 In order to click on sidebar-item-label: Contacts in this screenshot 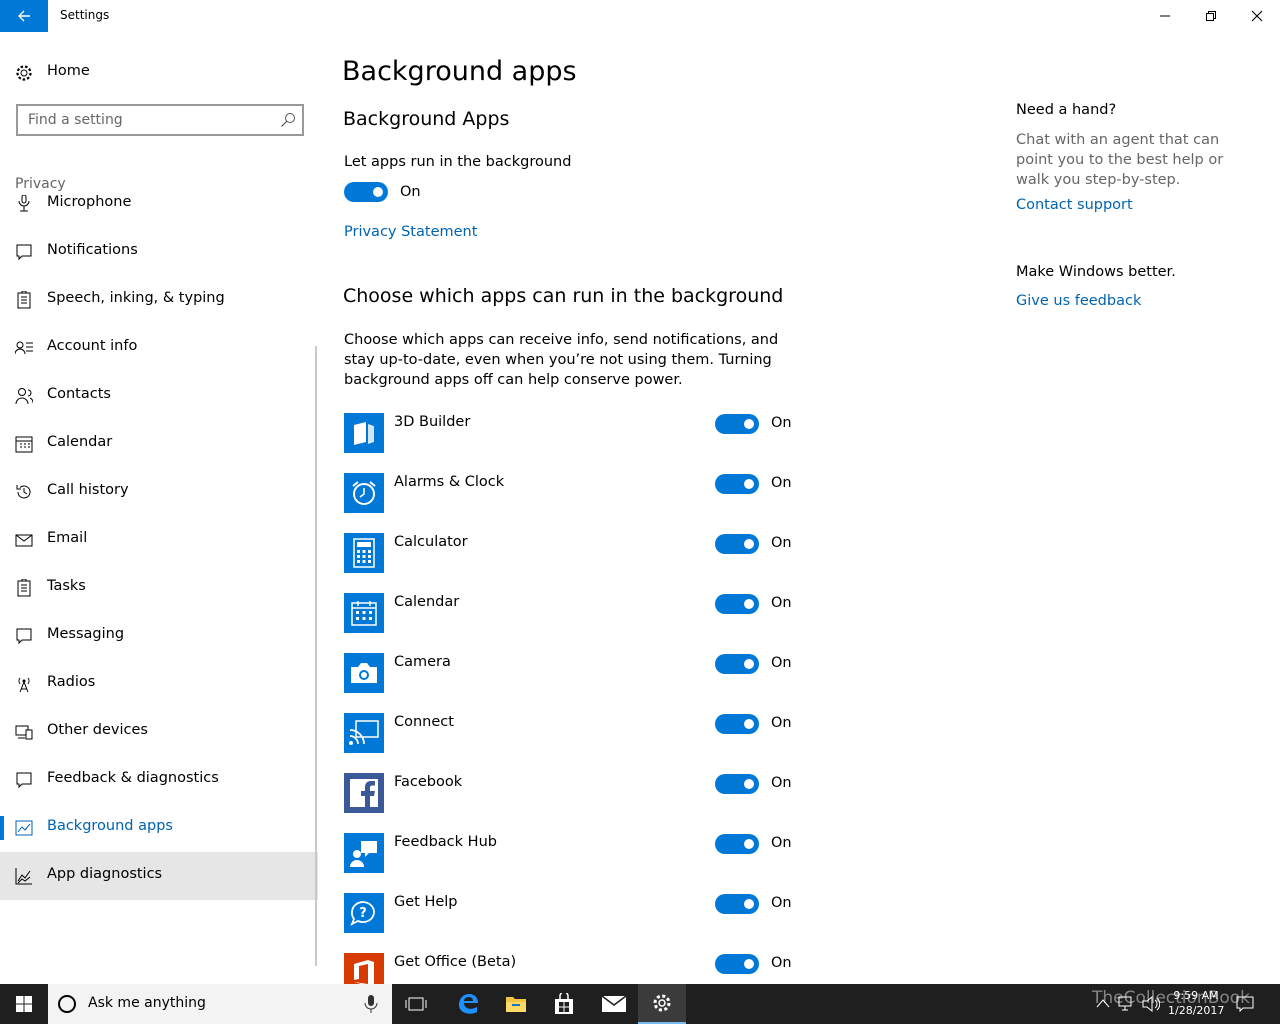, I will do `click(79, 394)`.